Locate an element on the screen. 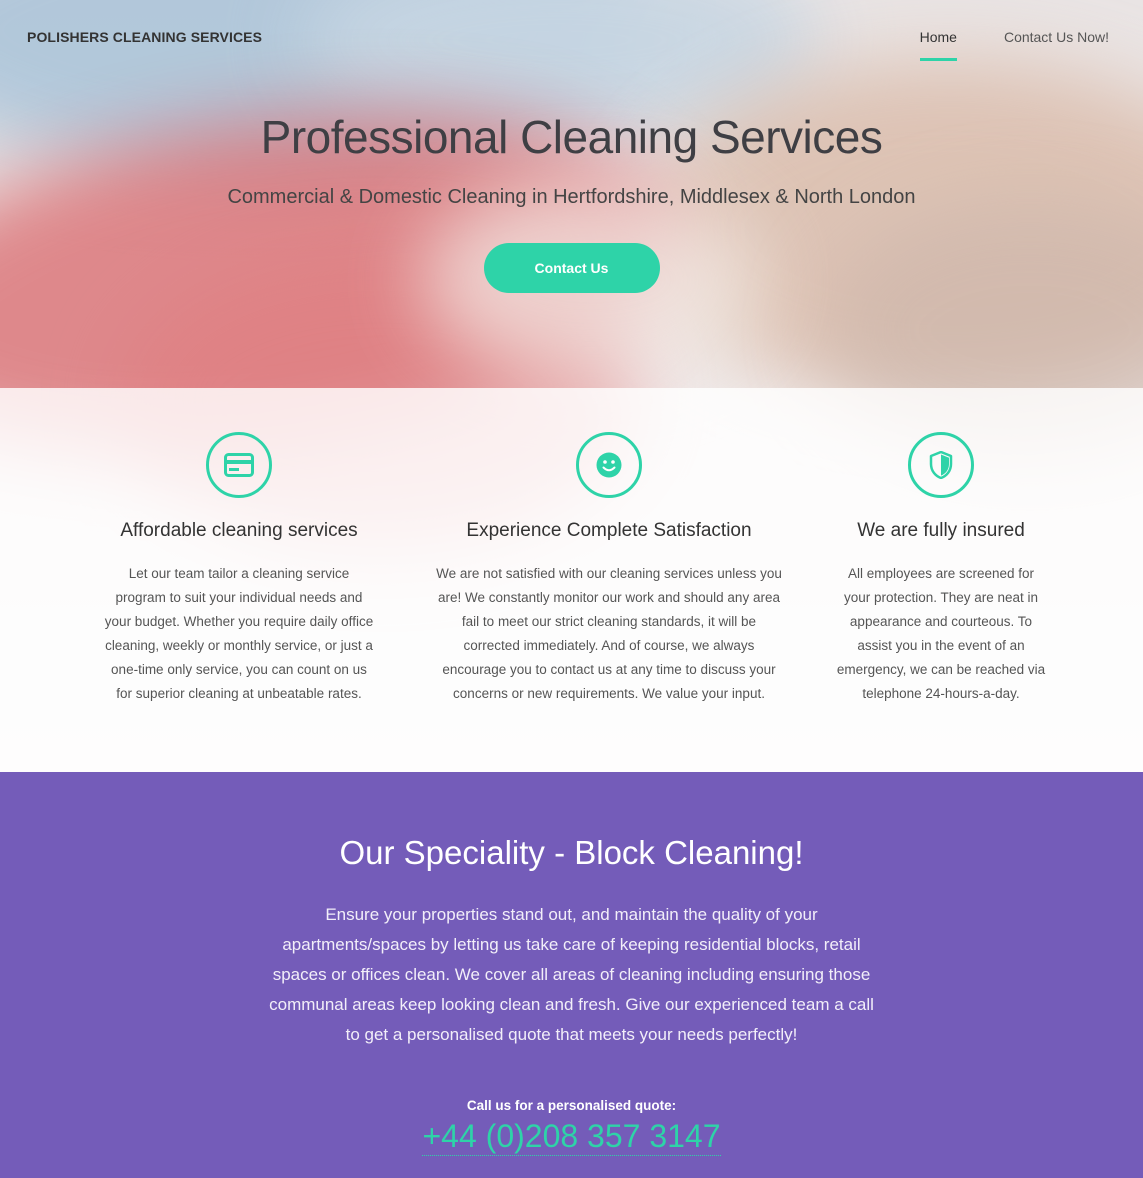 This screenshot has height=1178, width=1143. feature-title: Affordable cleaning services is located at coordinates (239, 530).